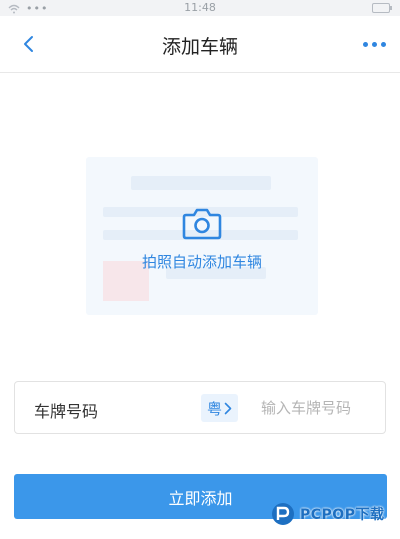 The height and width of the screenshot is (539, 400). I want to click on province-selector: 粤, so click(220, 408).